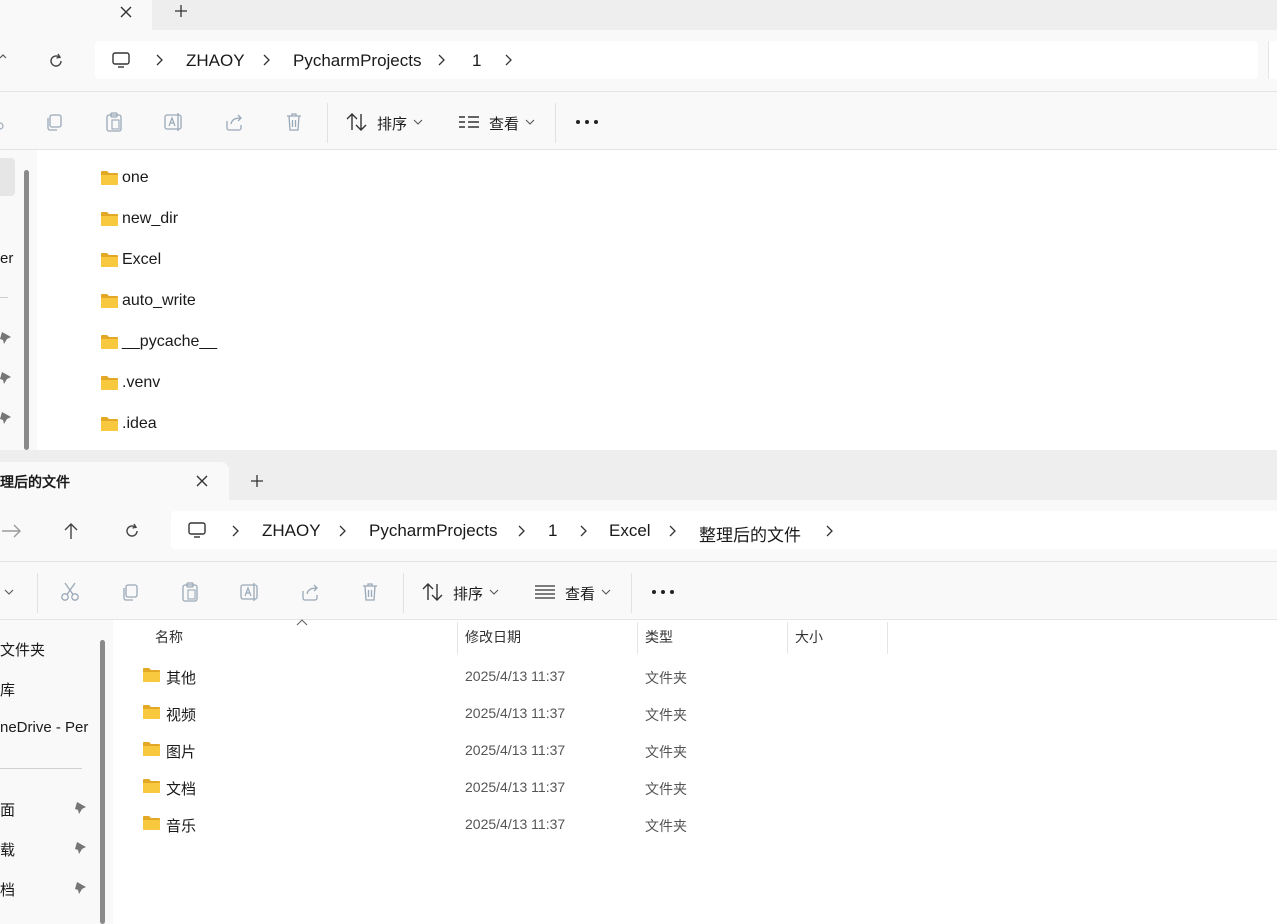 The height and width of the screenshot is (924, 1277). What do you see at coordinates (809, 637) in the screenshot?
I see `column-header-size: 大小` at bounding box center [809, 637].